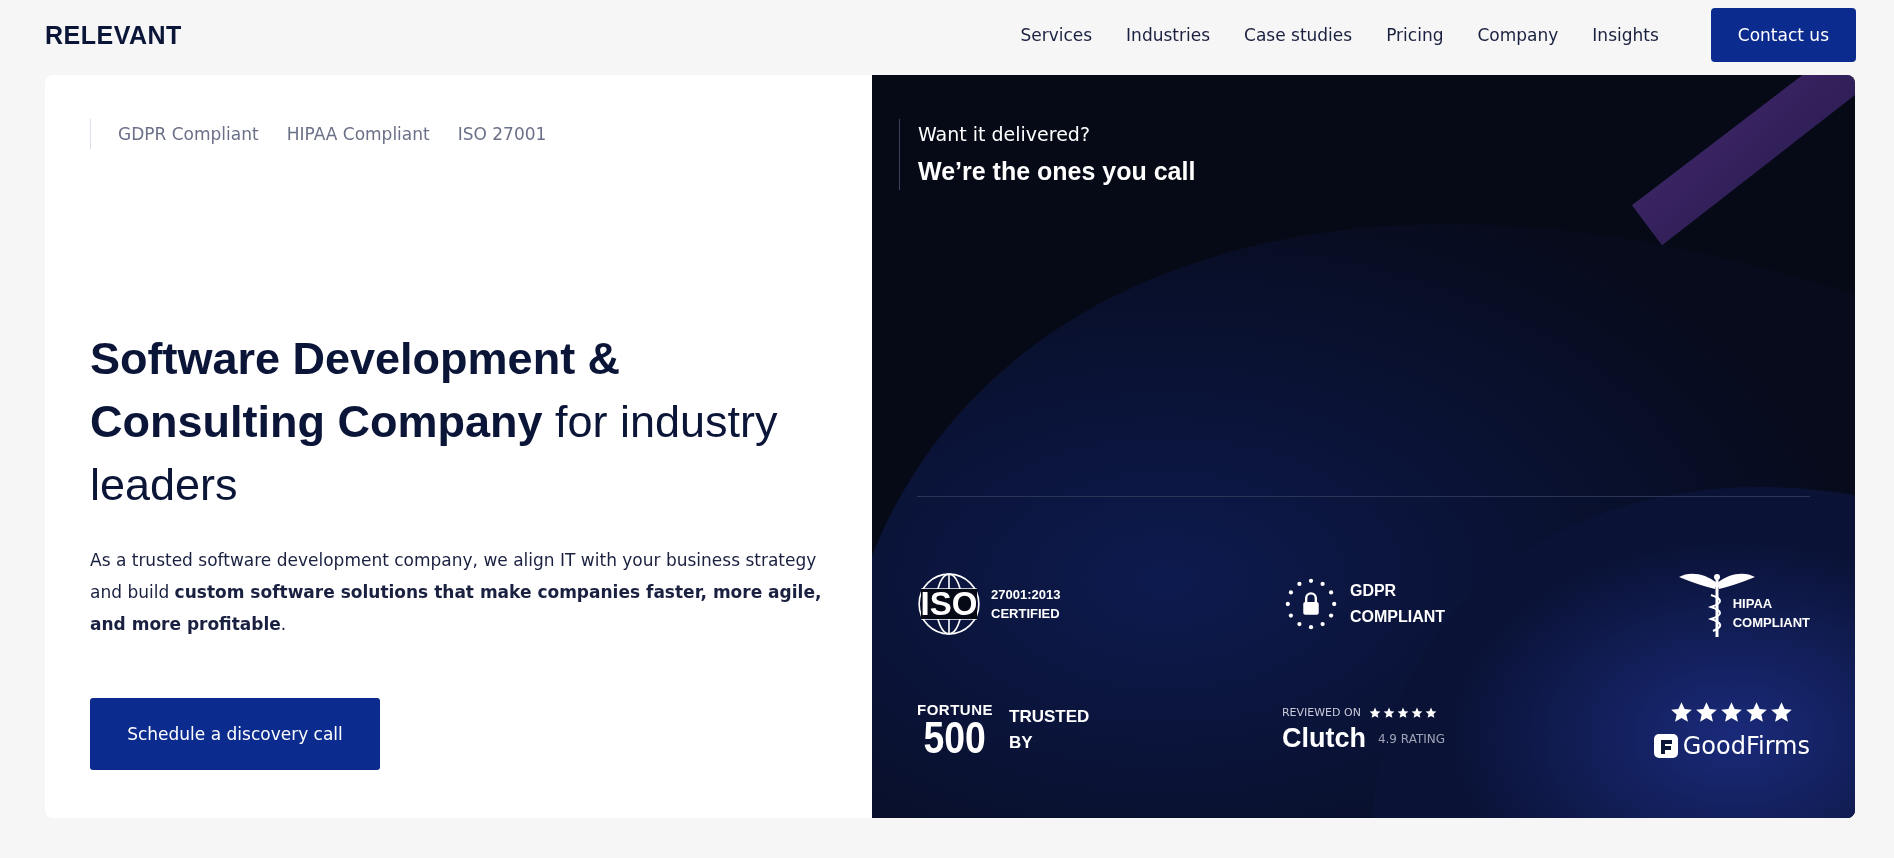 This screenshot has width=1894, height=858. I want to click on badge-label: HIPAA COMPLIANT, so click(1771, 613).